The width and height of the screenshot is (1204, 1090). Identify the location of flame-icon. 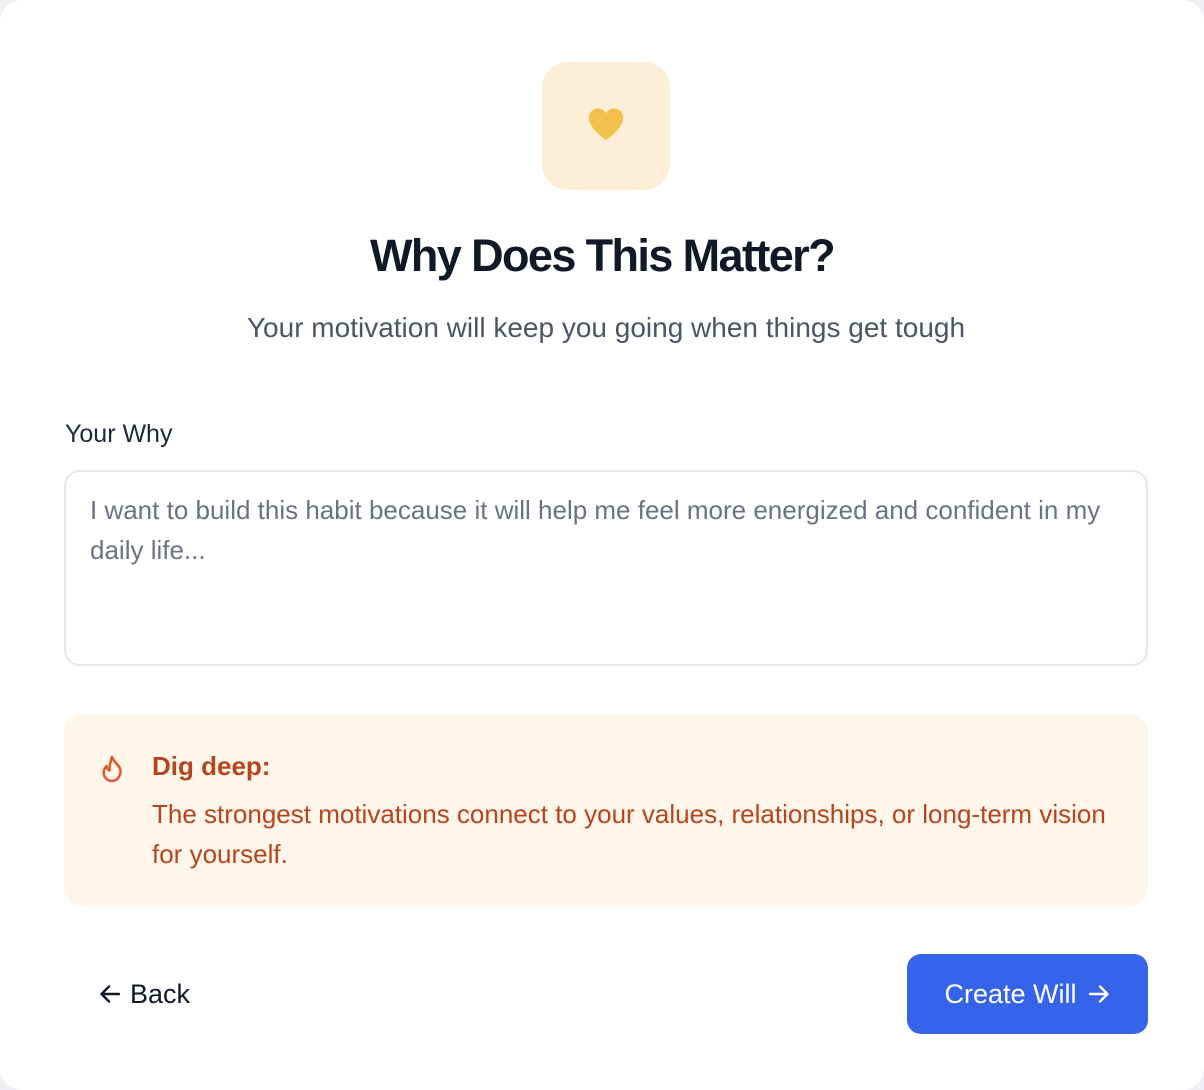
(112, 769).